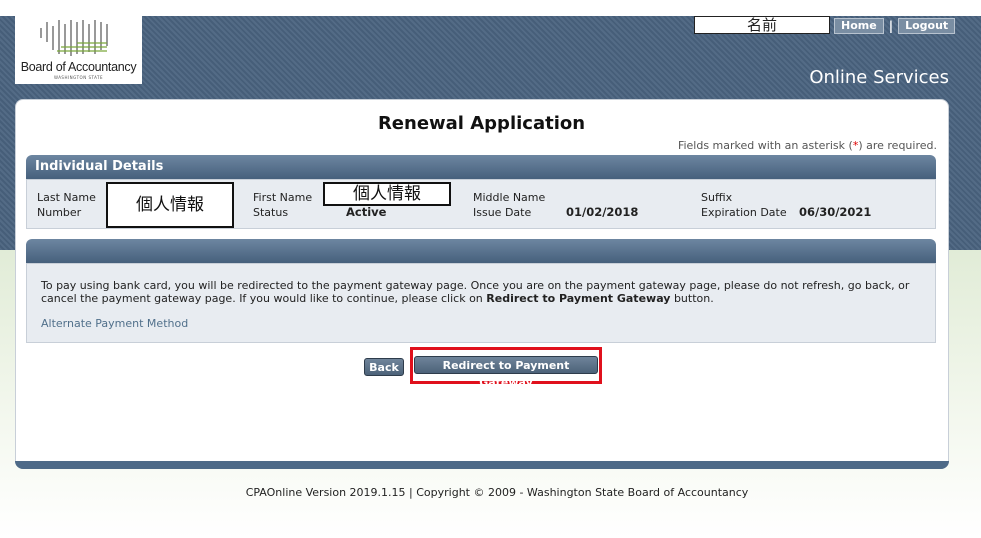  I want to click on last-name-label: Last Name, so click(66, 197).